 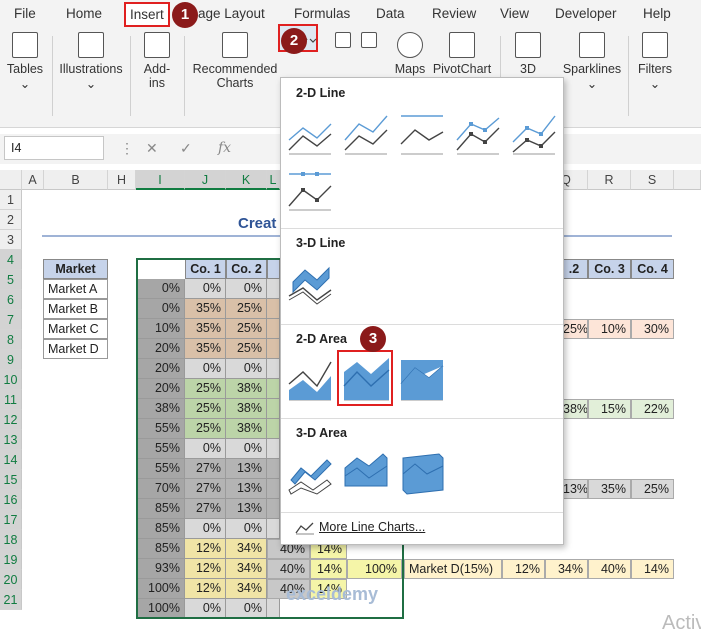 I want to click on column-header-a: A, so click(x=33, y=180).